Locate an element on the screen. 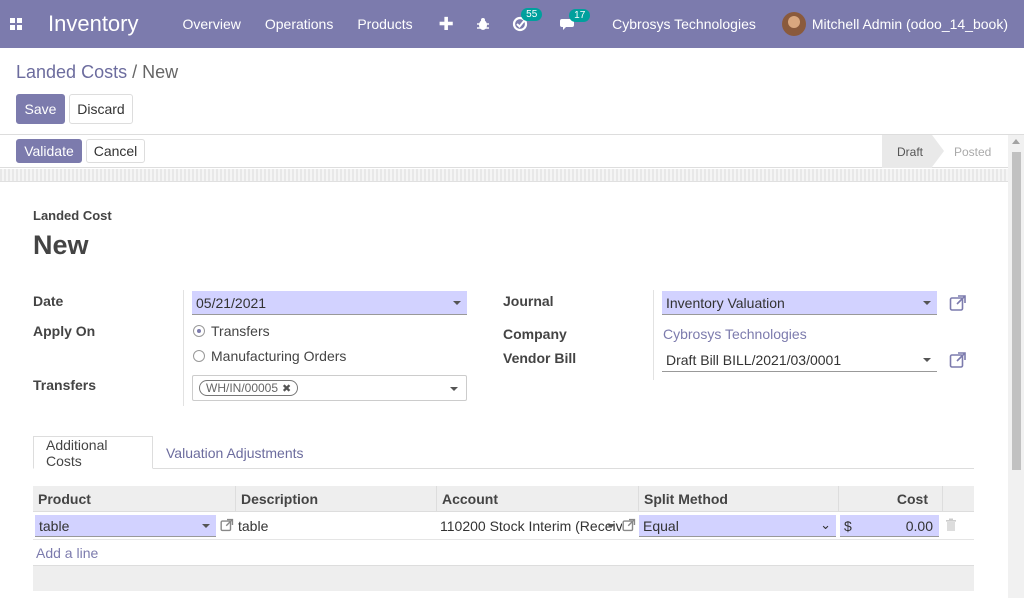 The image size is (1024, 598). account-input: 110200 Stock Interim (Receive is located at coordinates (529, 526).